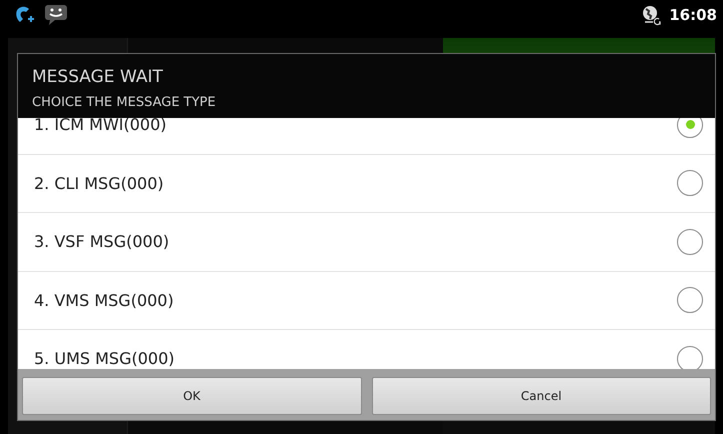  I want to click on ok-button: OK, so click(192, 396).